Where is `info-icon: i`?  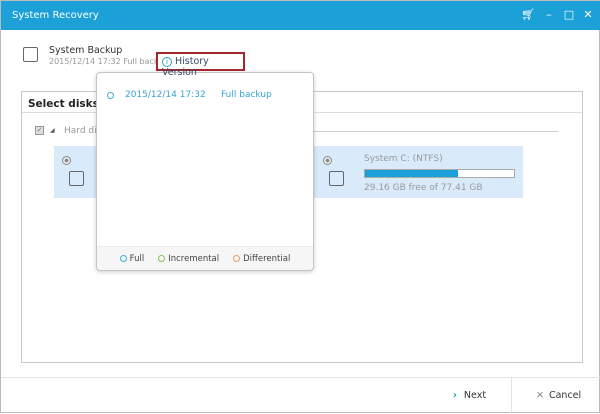
info-icon: i is located at coordinates (167, 62).